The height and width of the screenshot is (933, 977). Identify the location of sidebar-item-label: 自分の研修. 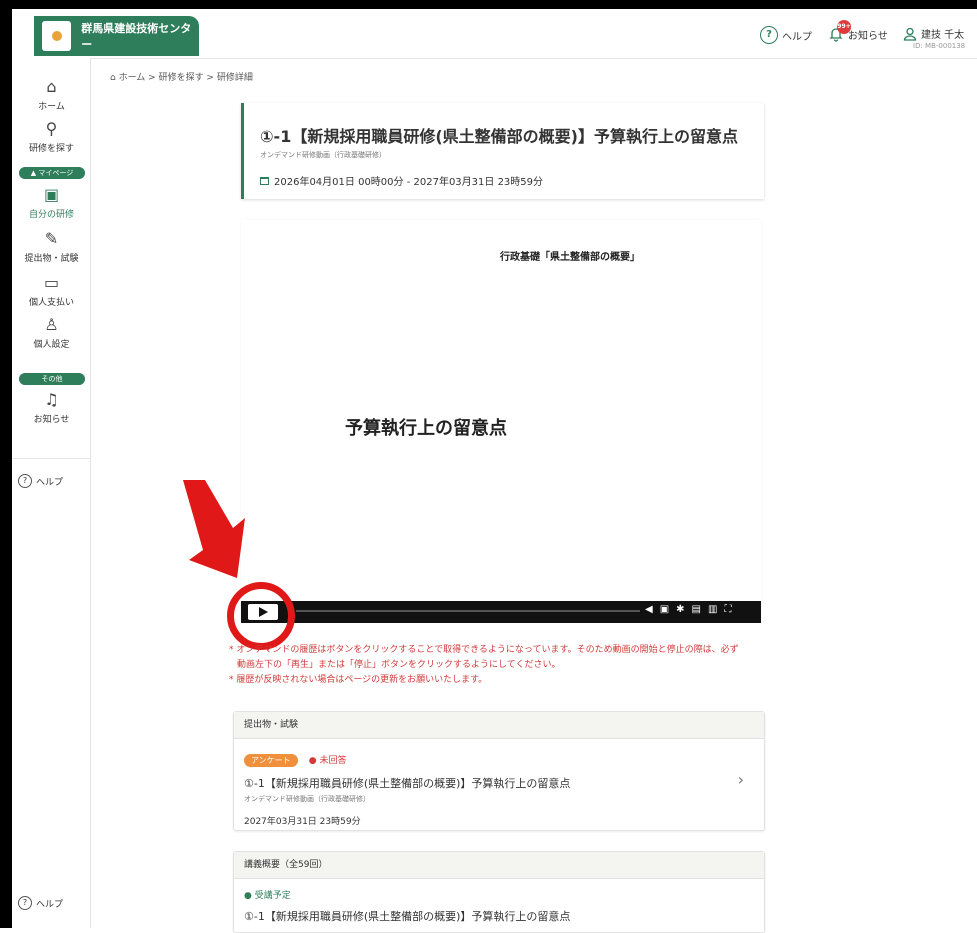
(51, 215).